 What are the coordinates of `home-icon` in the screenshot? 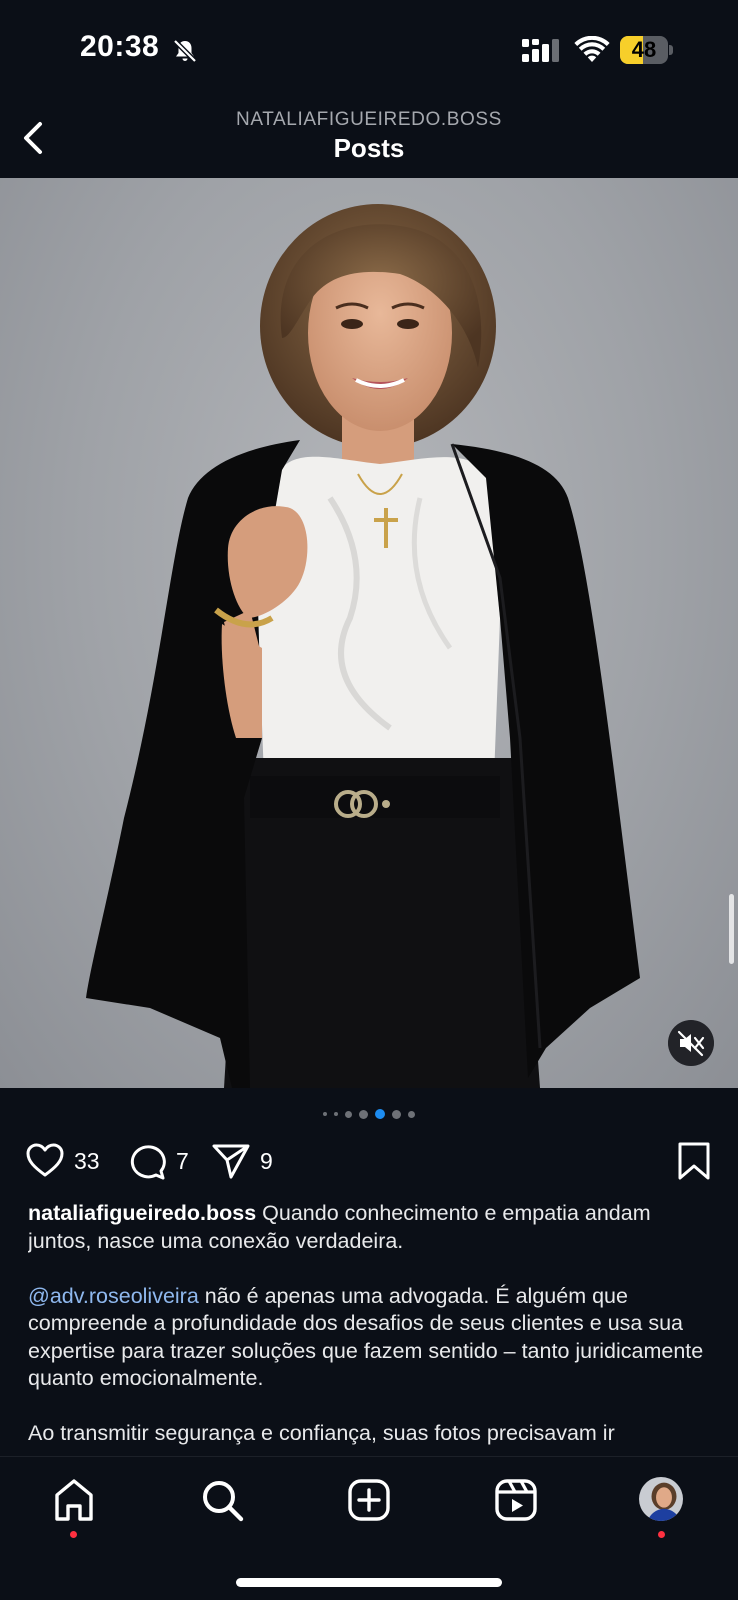 It's located at (74, 1500).